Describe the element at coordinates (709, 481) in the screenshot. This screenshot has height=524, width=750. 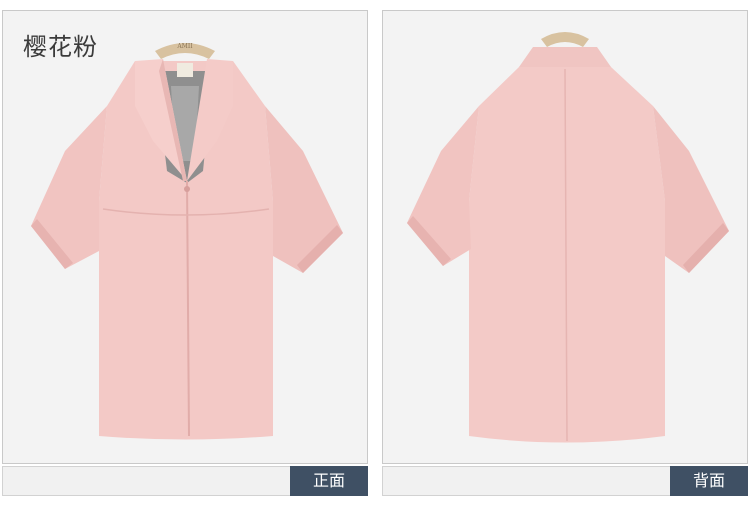
I see `back-view-tab: 背面` at that location.